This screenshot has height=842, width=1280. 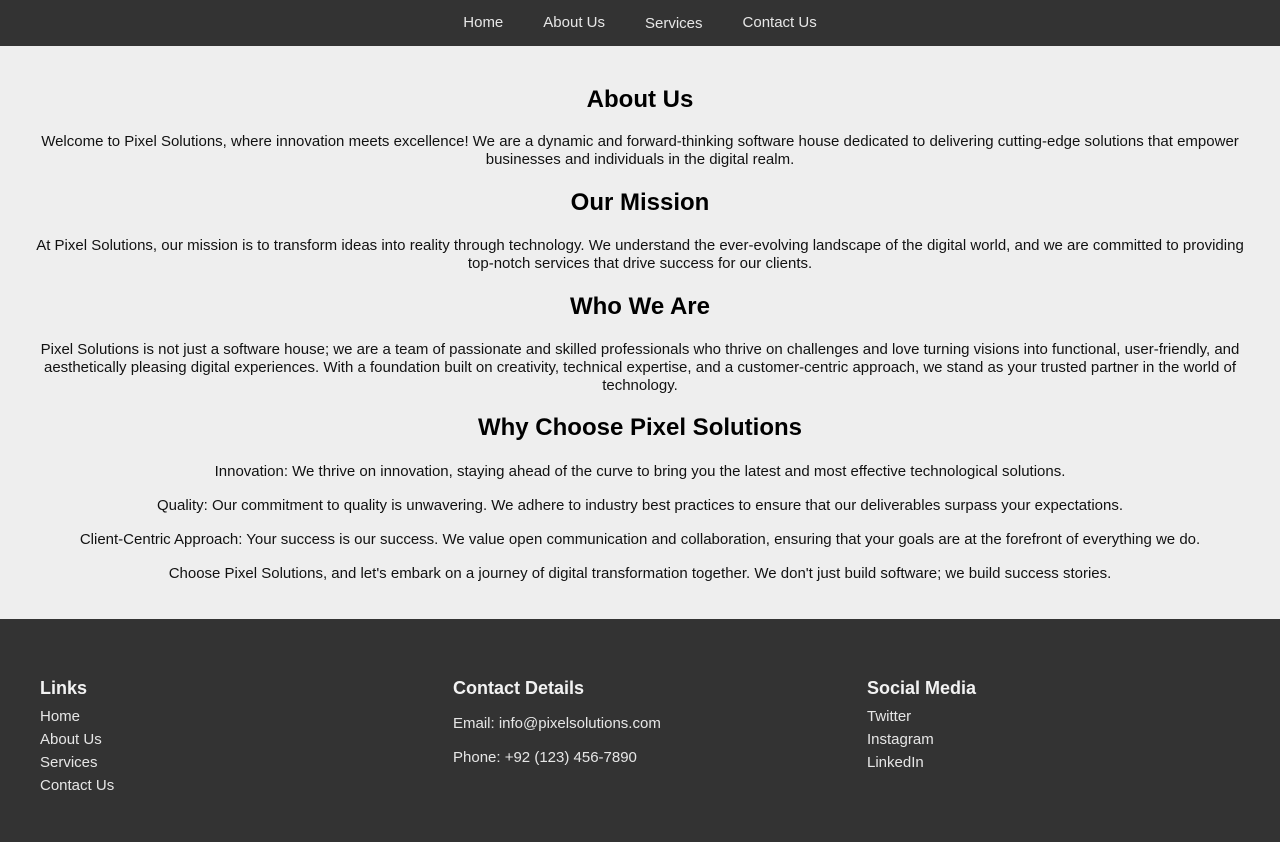 What do you see at coordinates (640, 23) in the screenshot?
I see `top-navigation: Home About Us Services Contact Us` at bounding box center [640, 23].